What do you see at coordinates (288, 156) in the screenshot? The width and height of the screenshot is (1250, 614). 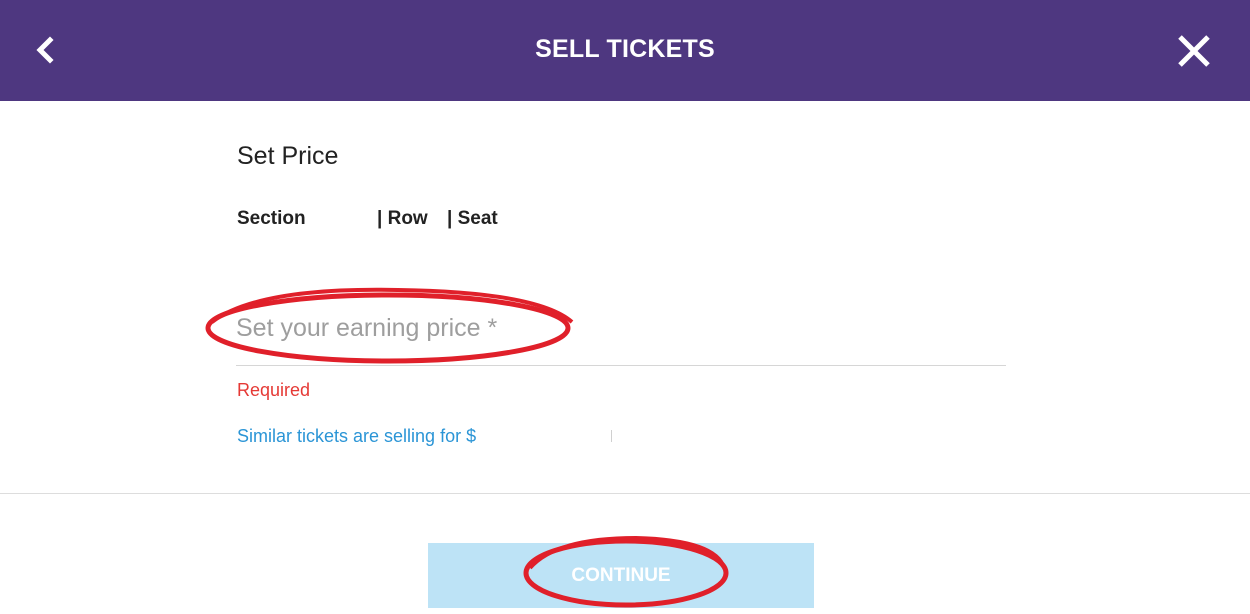 I see `section-heading: Set Price` at bounding box center [288, 156].